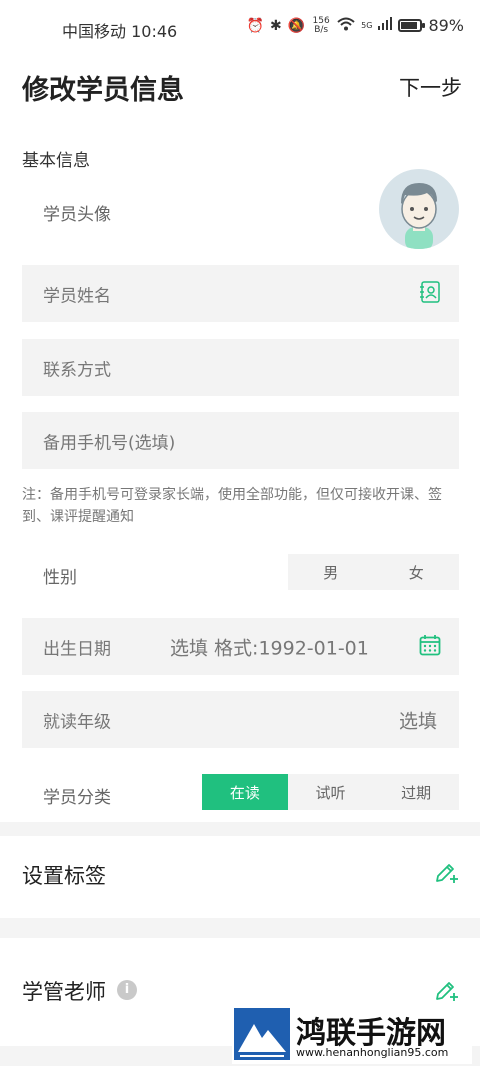 Image resolution: width=480 pixels, height=1066 pixels. What do you see at coordinates (56, 161) in the screenshot?
I see `section-label-basic: 基本信息` at bounding box center [56, 161].